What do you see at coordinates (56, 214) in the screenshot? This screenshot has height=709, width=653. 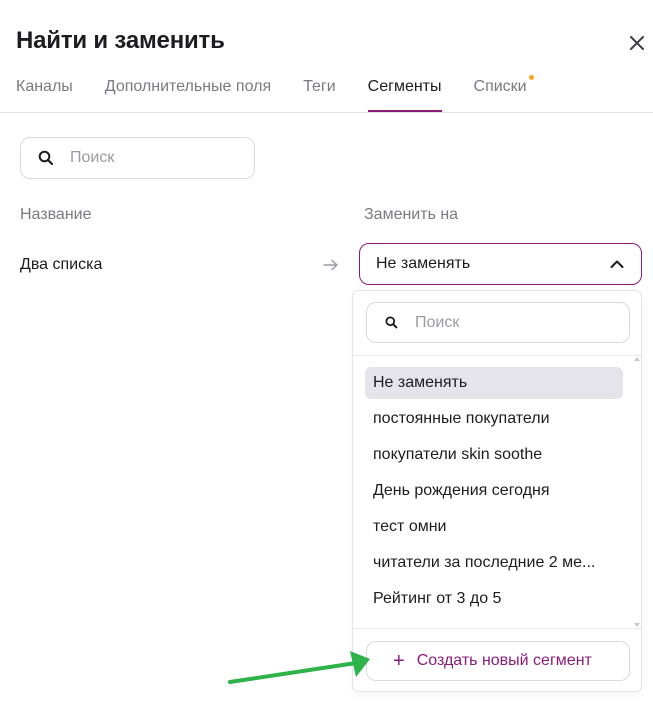 I see `column-header-name: Название` at bounding box center [56, 214].